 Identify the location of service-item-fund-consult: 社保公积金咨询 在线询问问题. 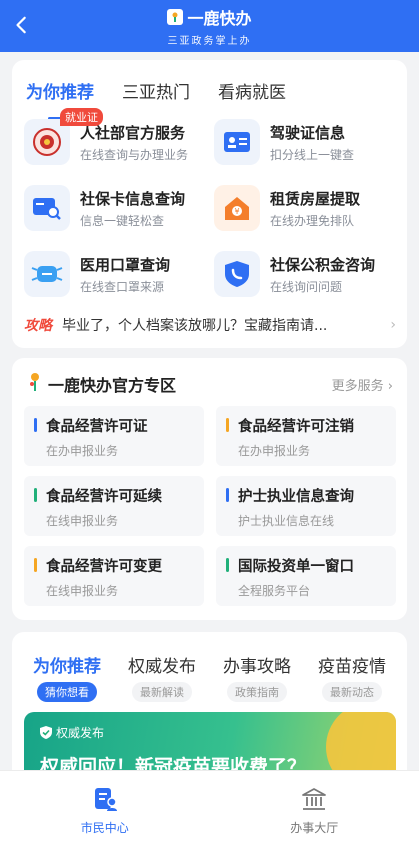
(304, 274).